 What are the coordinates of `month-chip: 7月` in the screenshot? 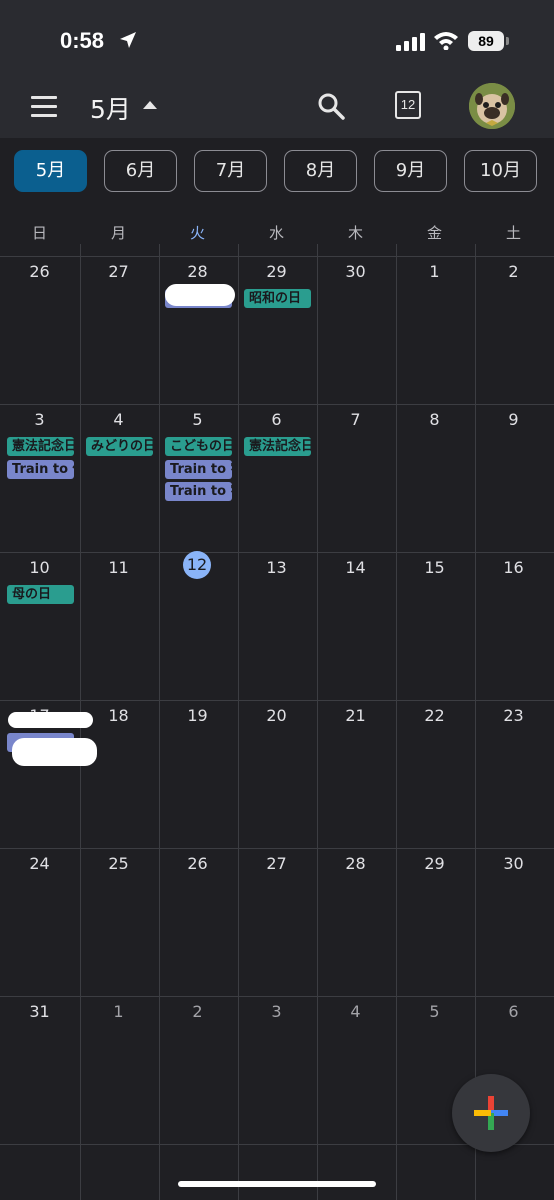 It's located at (230, 171).